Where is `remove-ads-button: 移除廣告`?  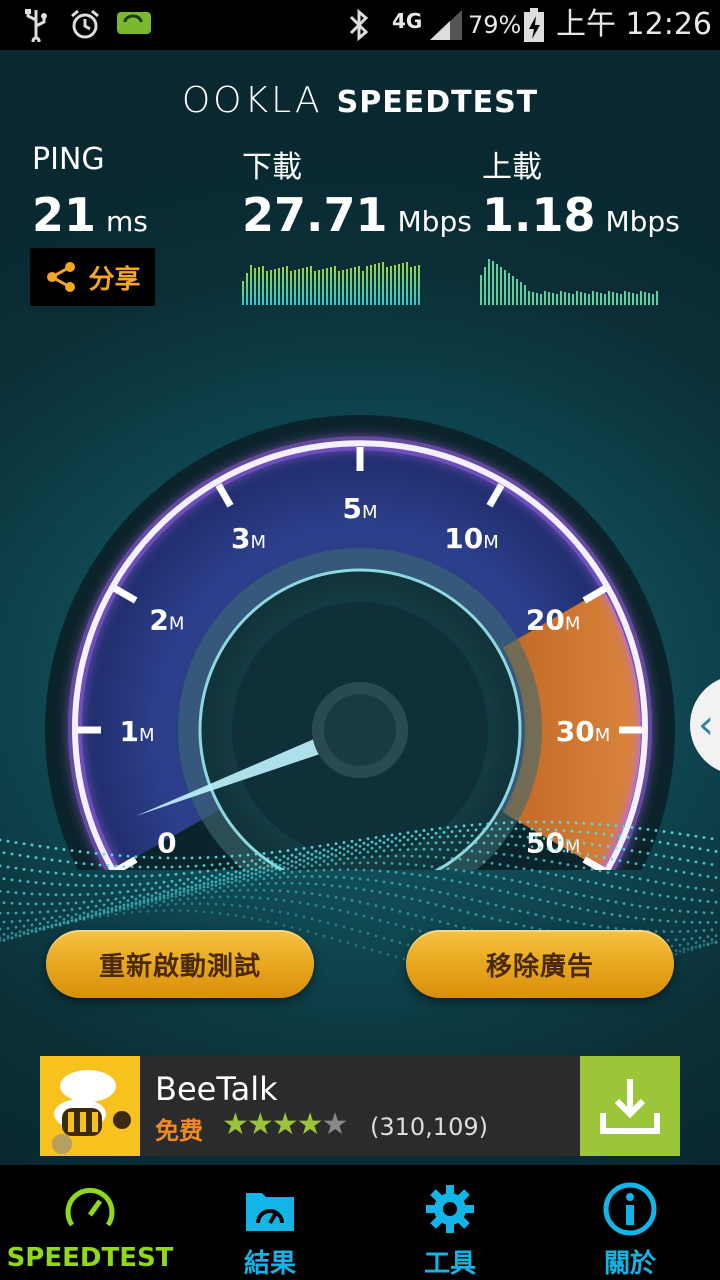
remove-ads-button: 移除廣告 is located at coordinates (540, 964).